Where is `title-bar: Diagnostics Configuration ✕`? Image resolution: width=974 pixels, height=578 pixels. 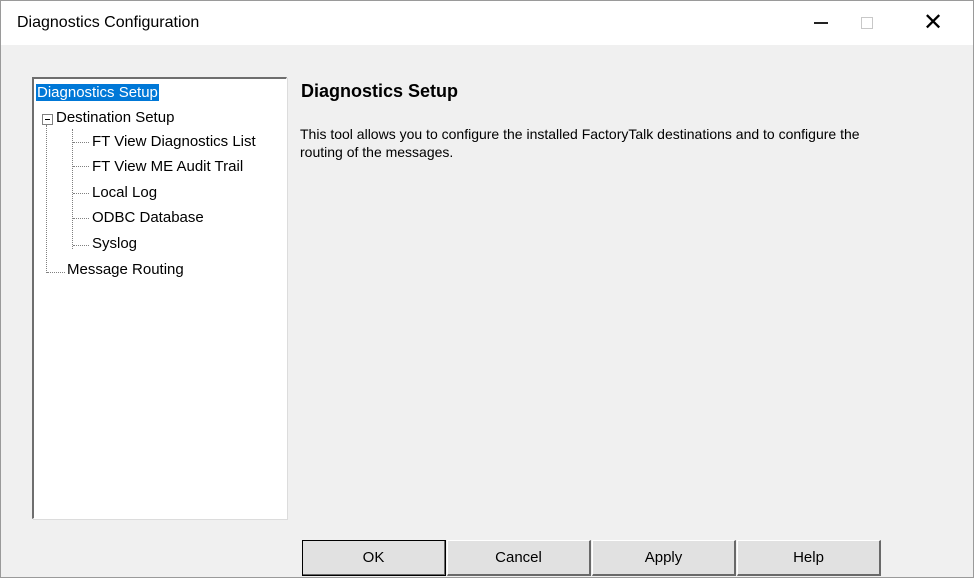
title-bar: Diagnostics Configuration ✕ is located at coordinates (487, 23).